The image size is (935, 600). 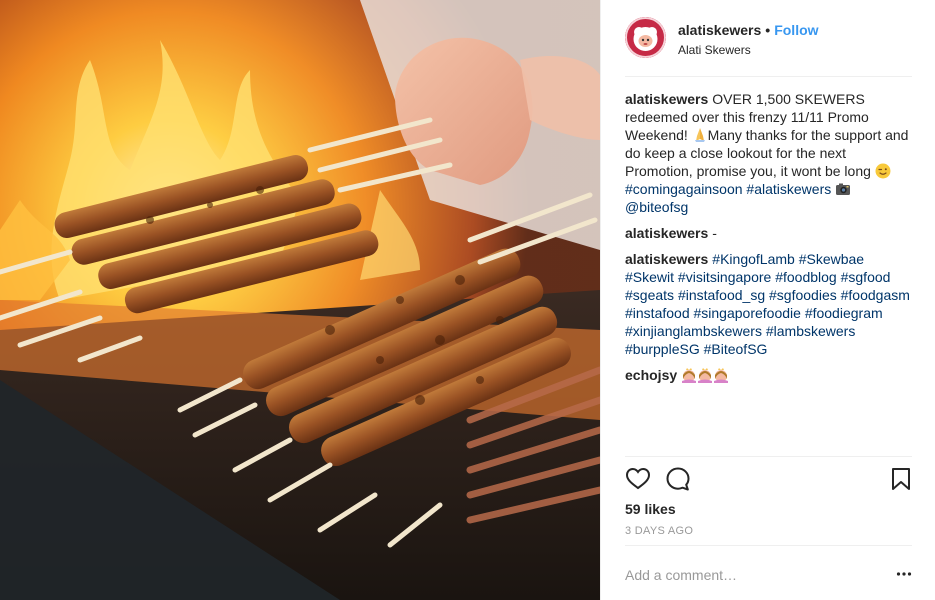 What do you see at coordinates (750, 575) in the screenshot?
I see `comment-input` at bounding box center [750, 575].